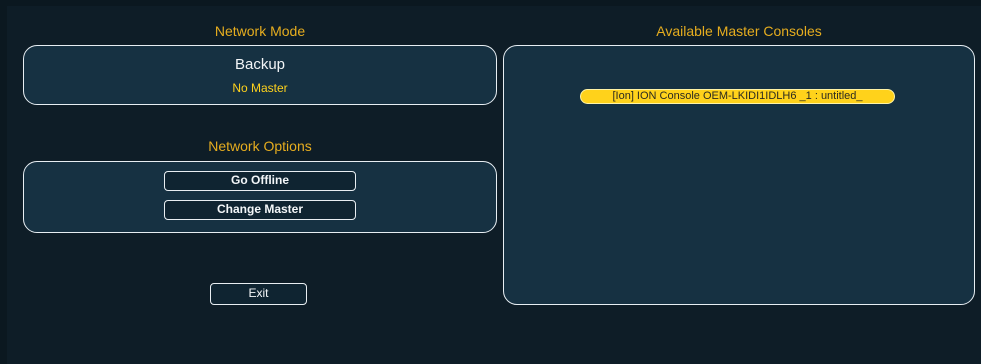 The image size is (981, 364). What do you see at coordinates (260, 210) in the screenshot?
I see `change-master-button: Change Master` at bounding box center [260, 210].